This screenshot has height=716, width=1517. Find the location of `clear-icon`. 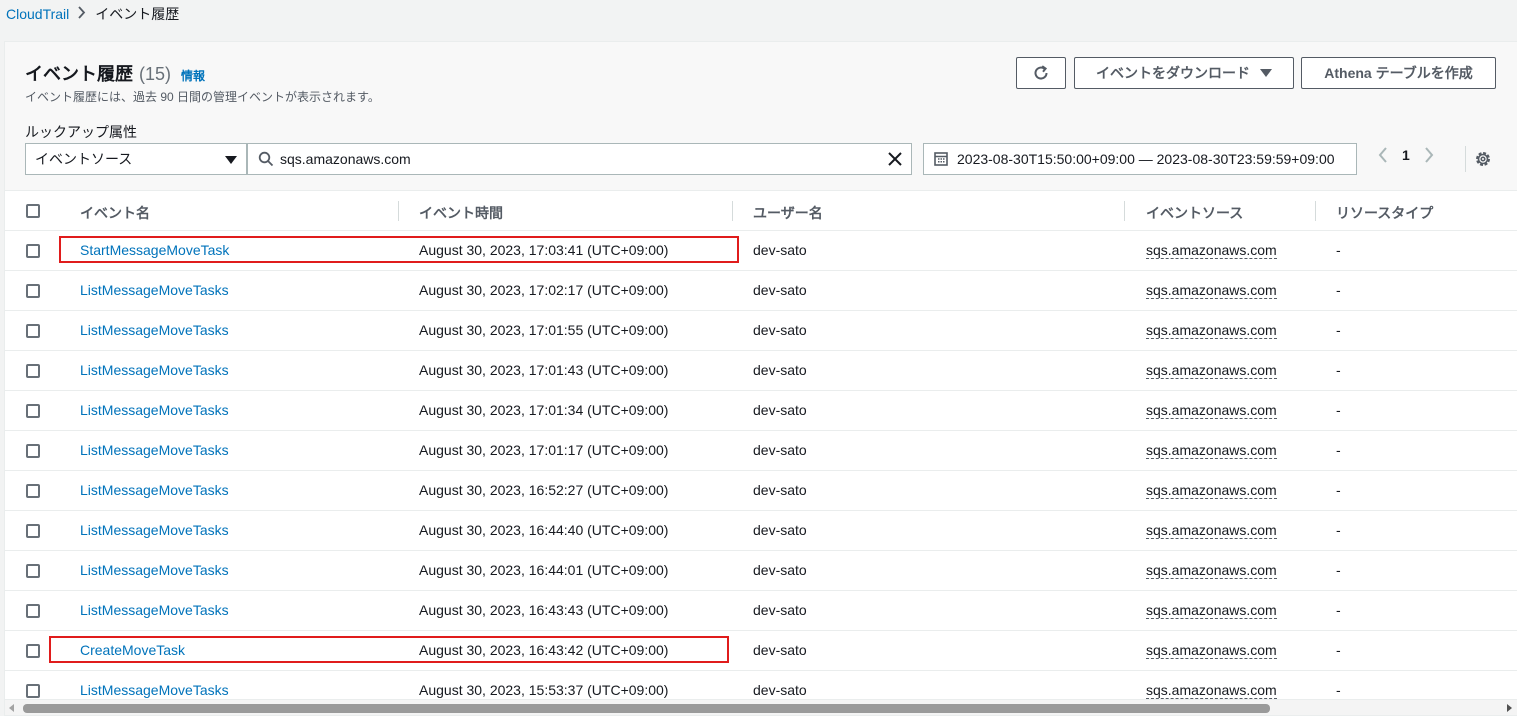

clear-icon is located at coordinates (895, 159).